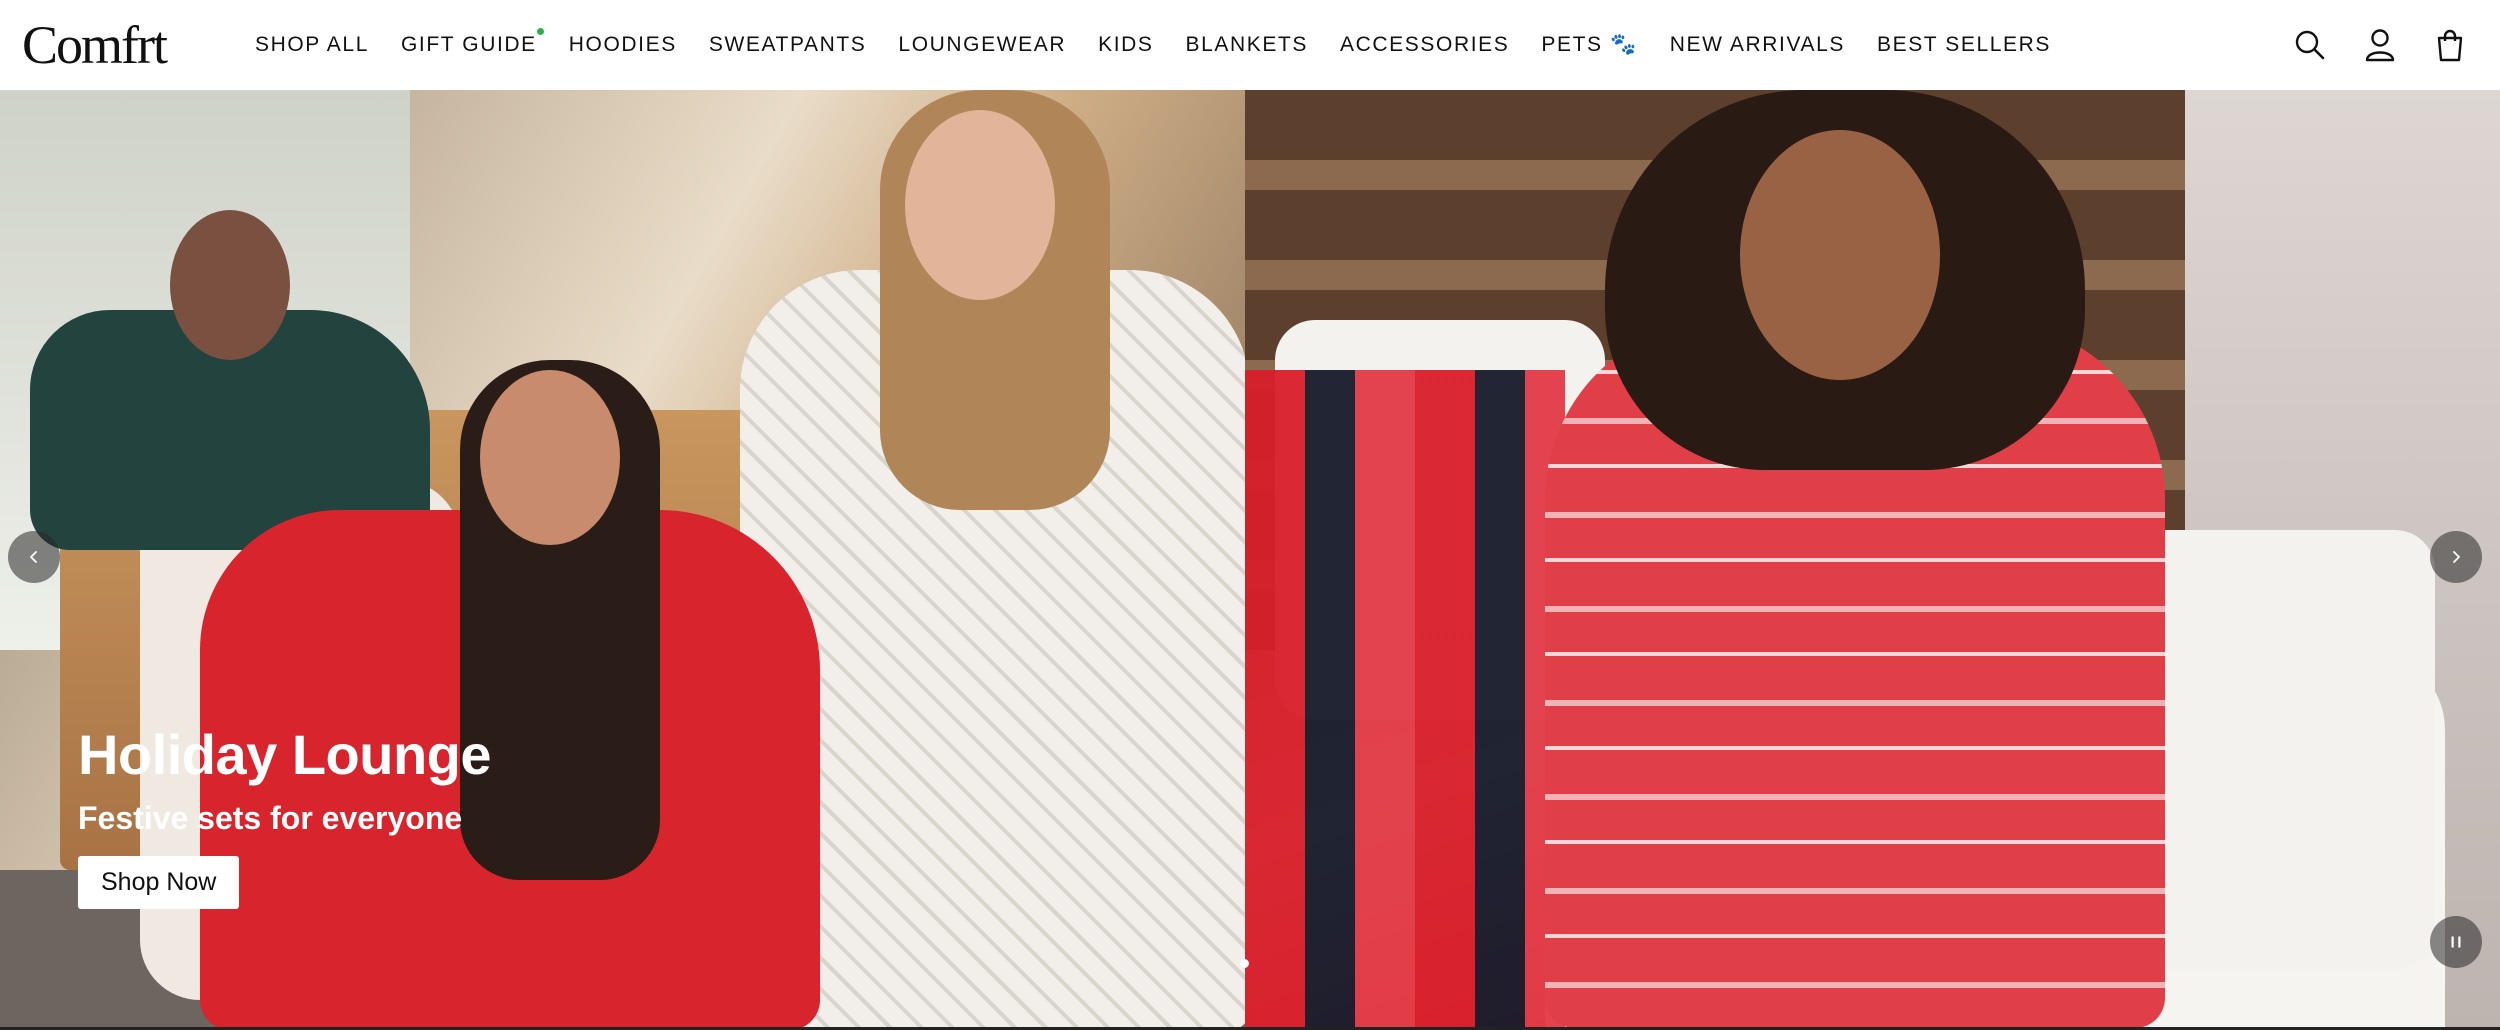 The image size is (2500, 1030). What do you see at coordinates (540, 31) in the screenshot?
I see `new-indicator-dot` at bounding box center [540, 31].